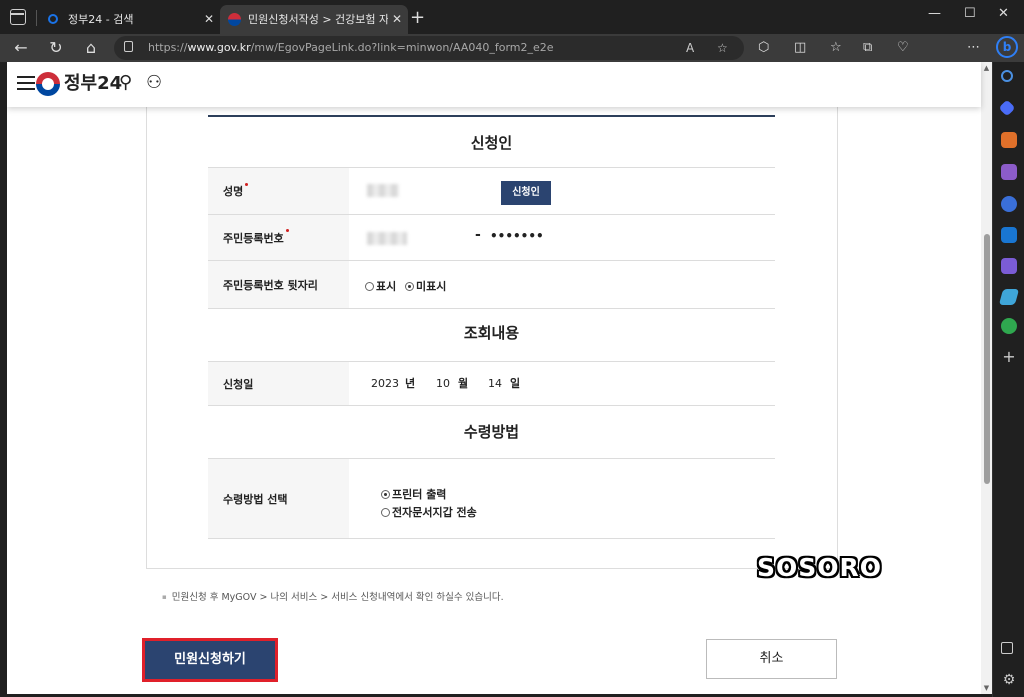 The width and height of the screenshot is (1024, 697). I want to click on printer-option: 프린터 출력, so click(413, 494).